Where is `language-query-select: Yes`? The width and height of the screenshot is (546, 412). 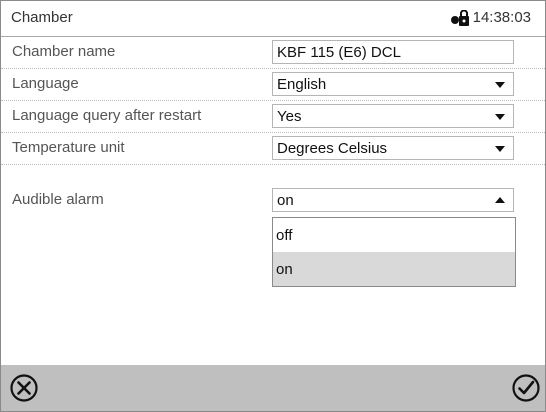 language-query-select: Yes is located at coordinates (393, 116).